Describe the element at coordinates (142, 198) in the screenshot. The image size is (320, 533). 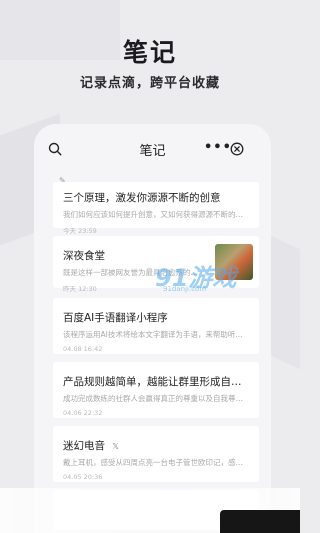
I see `note-title: 三个原理，激发你源源不断的创意` at that location.